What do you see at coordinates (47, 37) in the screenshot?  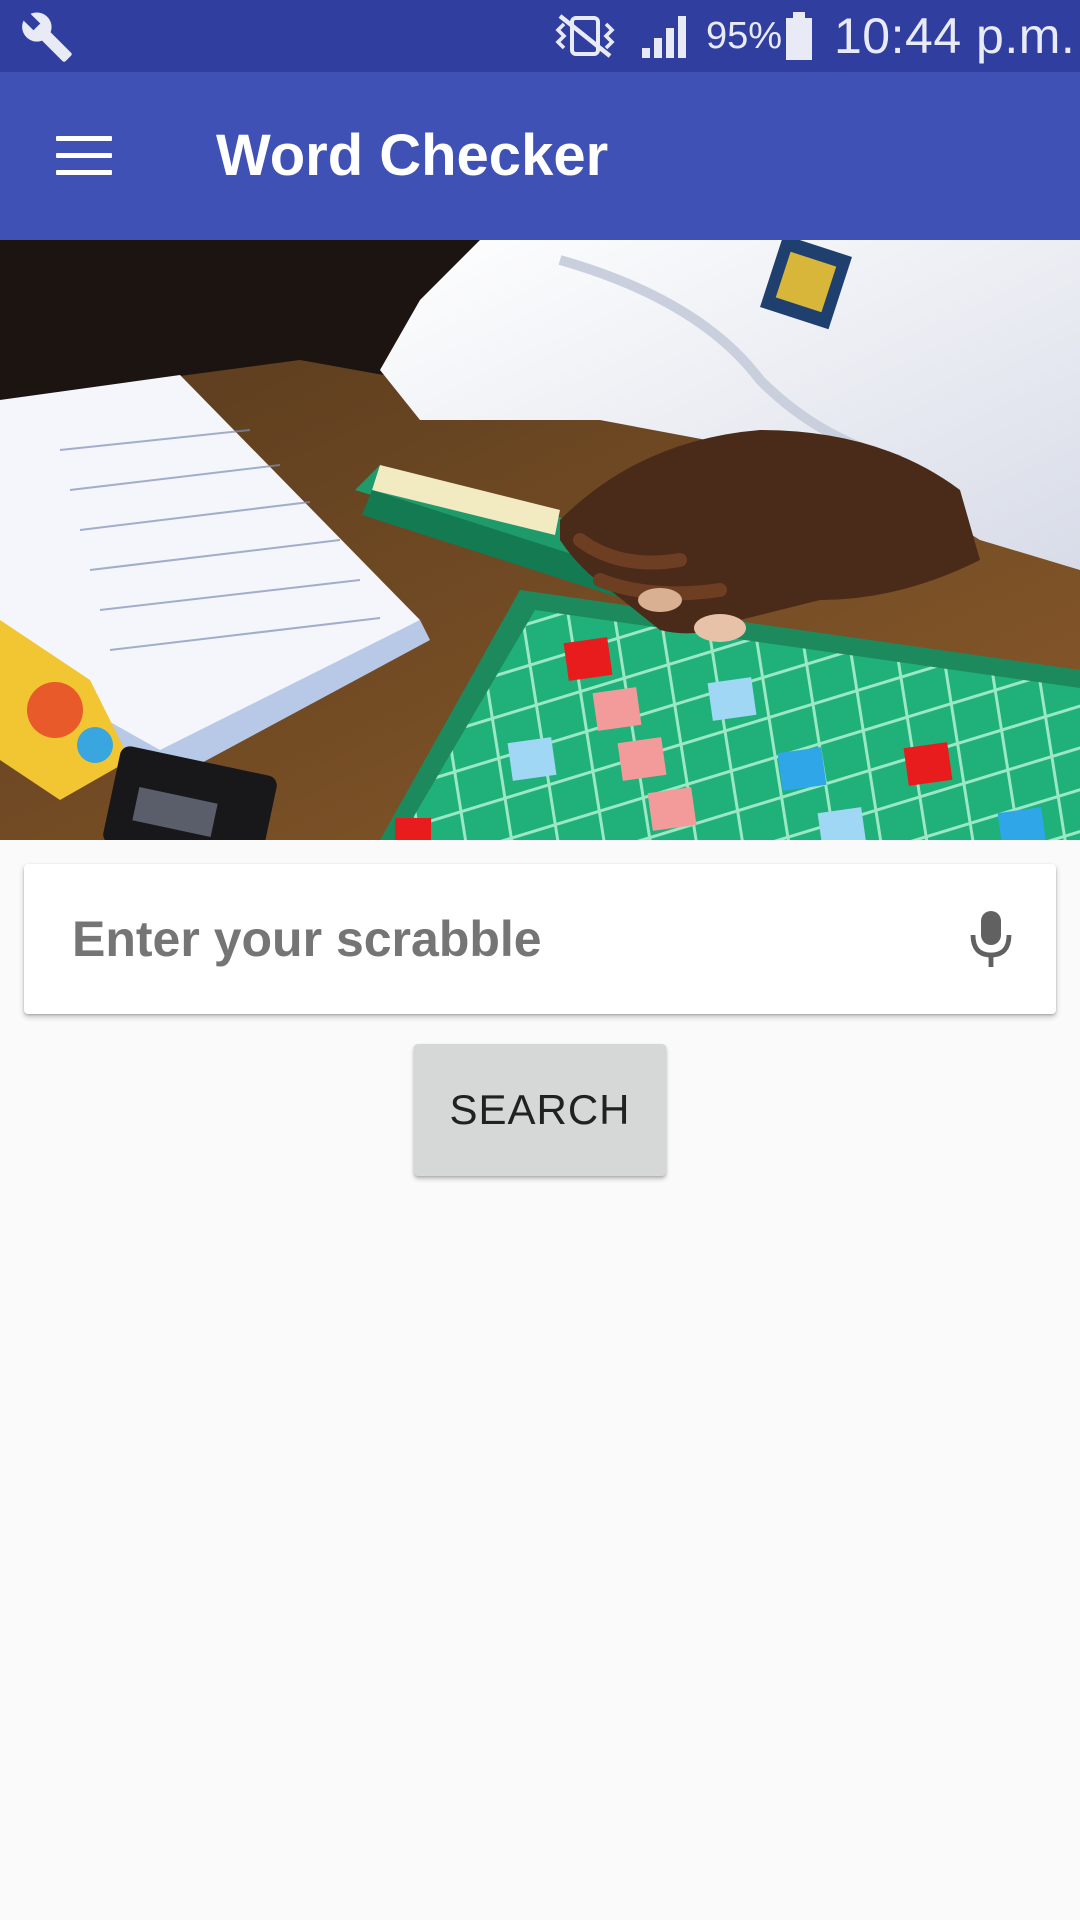 I see `wrench-icon` at bounding box center [47, 37].